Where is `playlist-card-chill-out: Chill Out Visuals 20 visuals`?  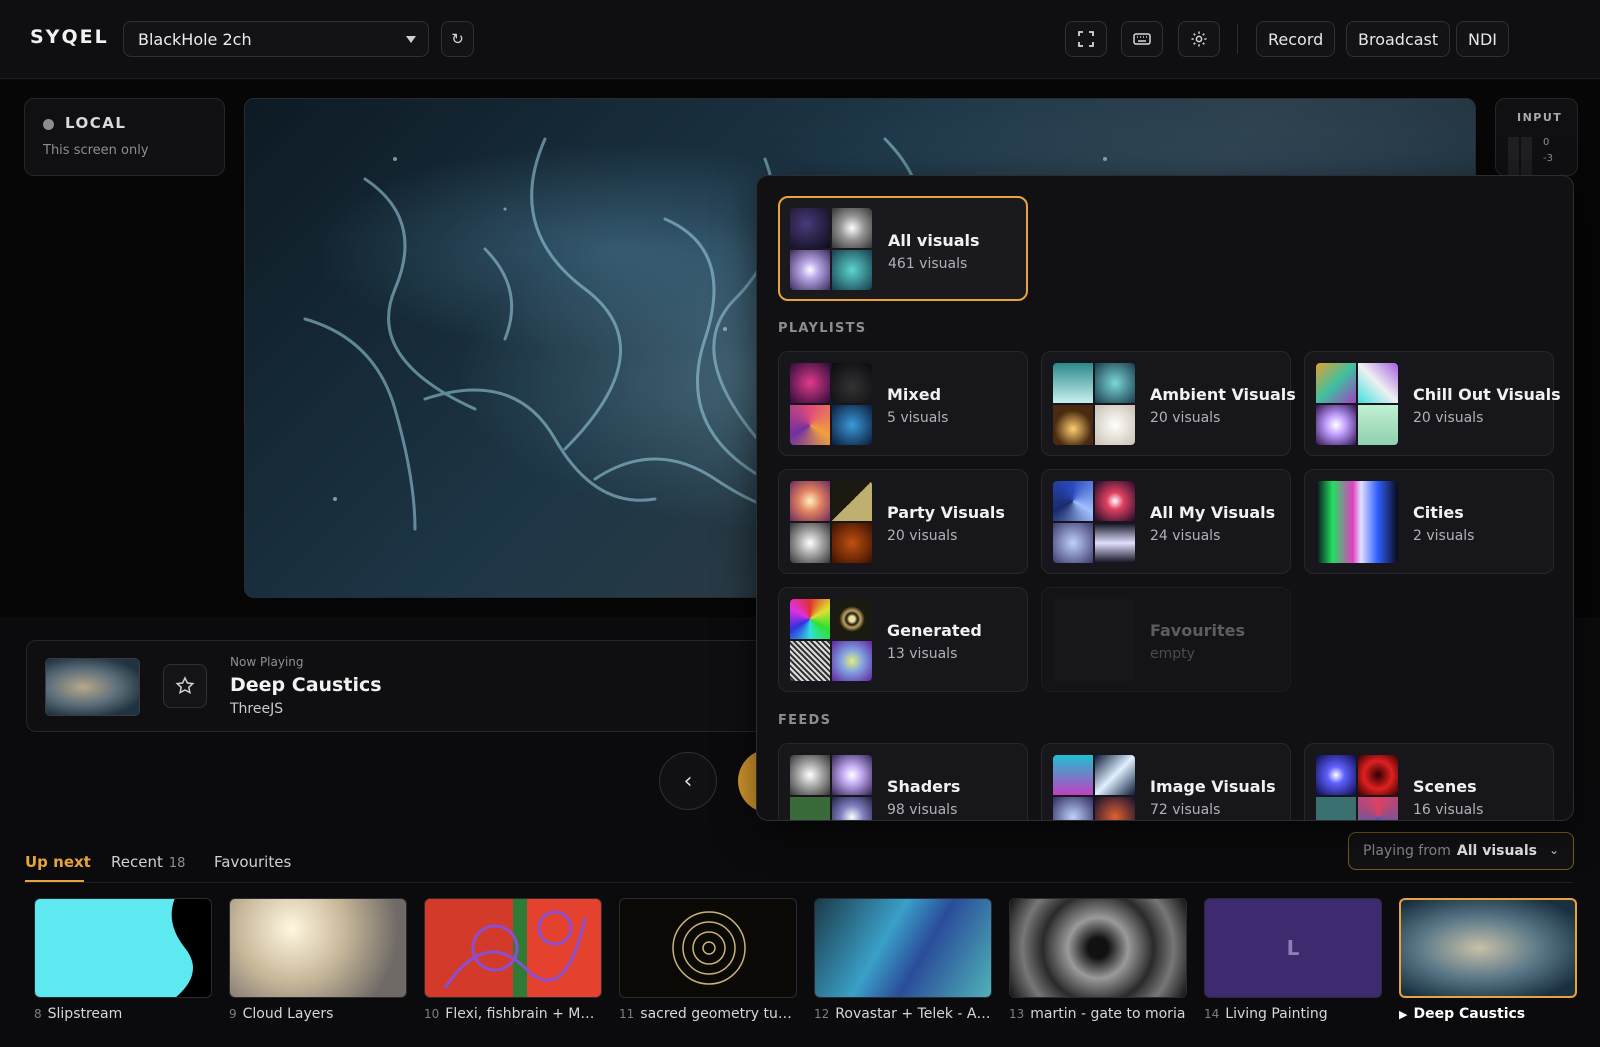 playlist-card-chill-out: Chill Out Visuals 20 visuals is located at coordinates (1432, 403).